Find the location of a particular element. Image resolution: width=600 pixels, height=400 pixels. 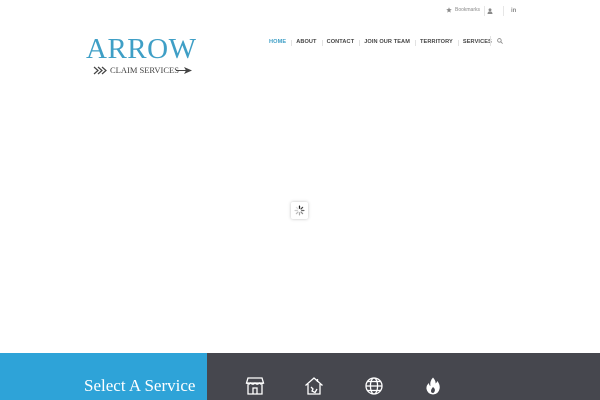

loading-indicator is located at coordinates (299, 210).